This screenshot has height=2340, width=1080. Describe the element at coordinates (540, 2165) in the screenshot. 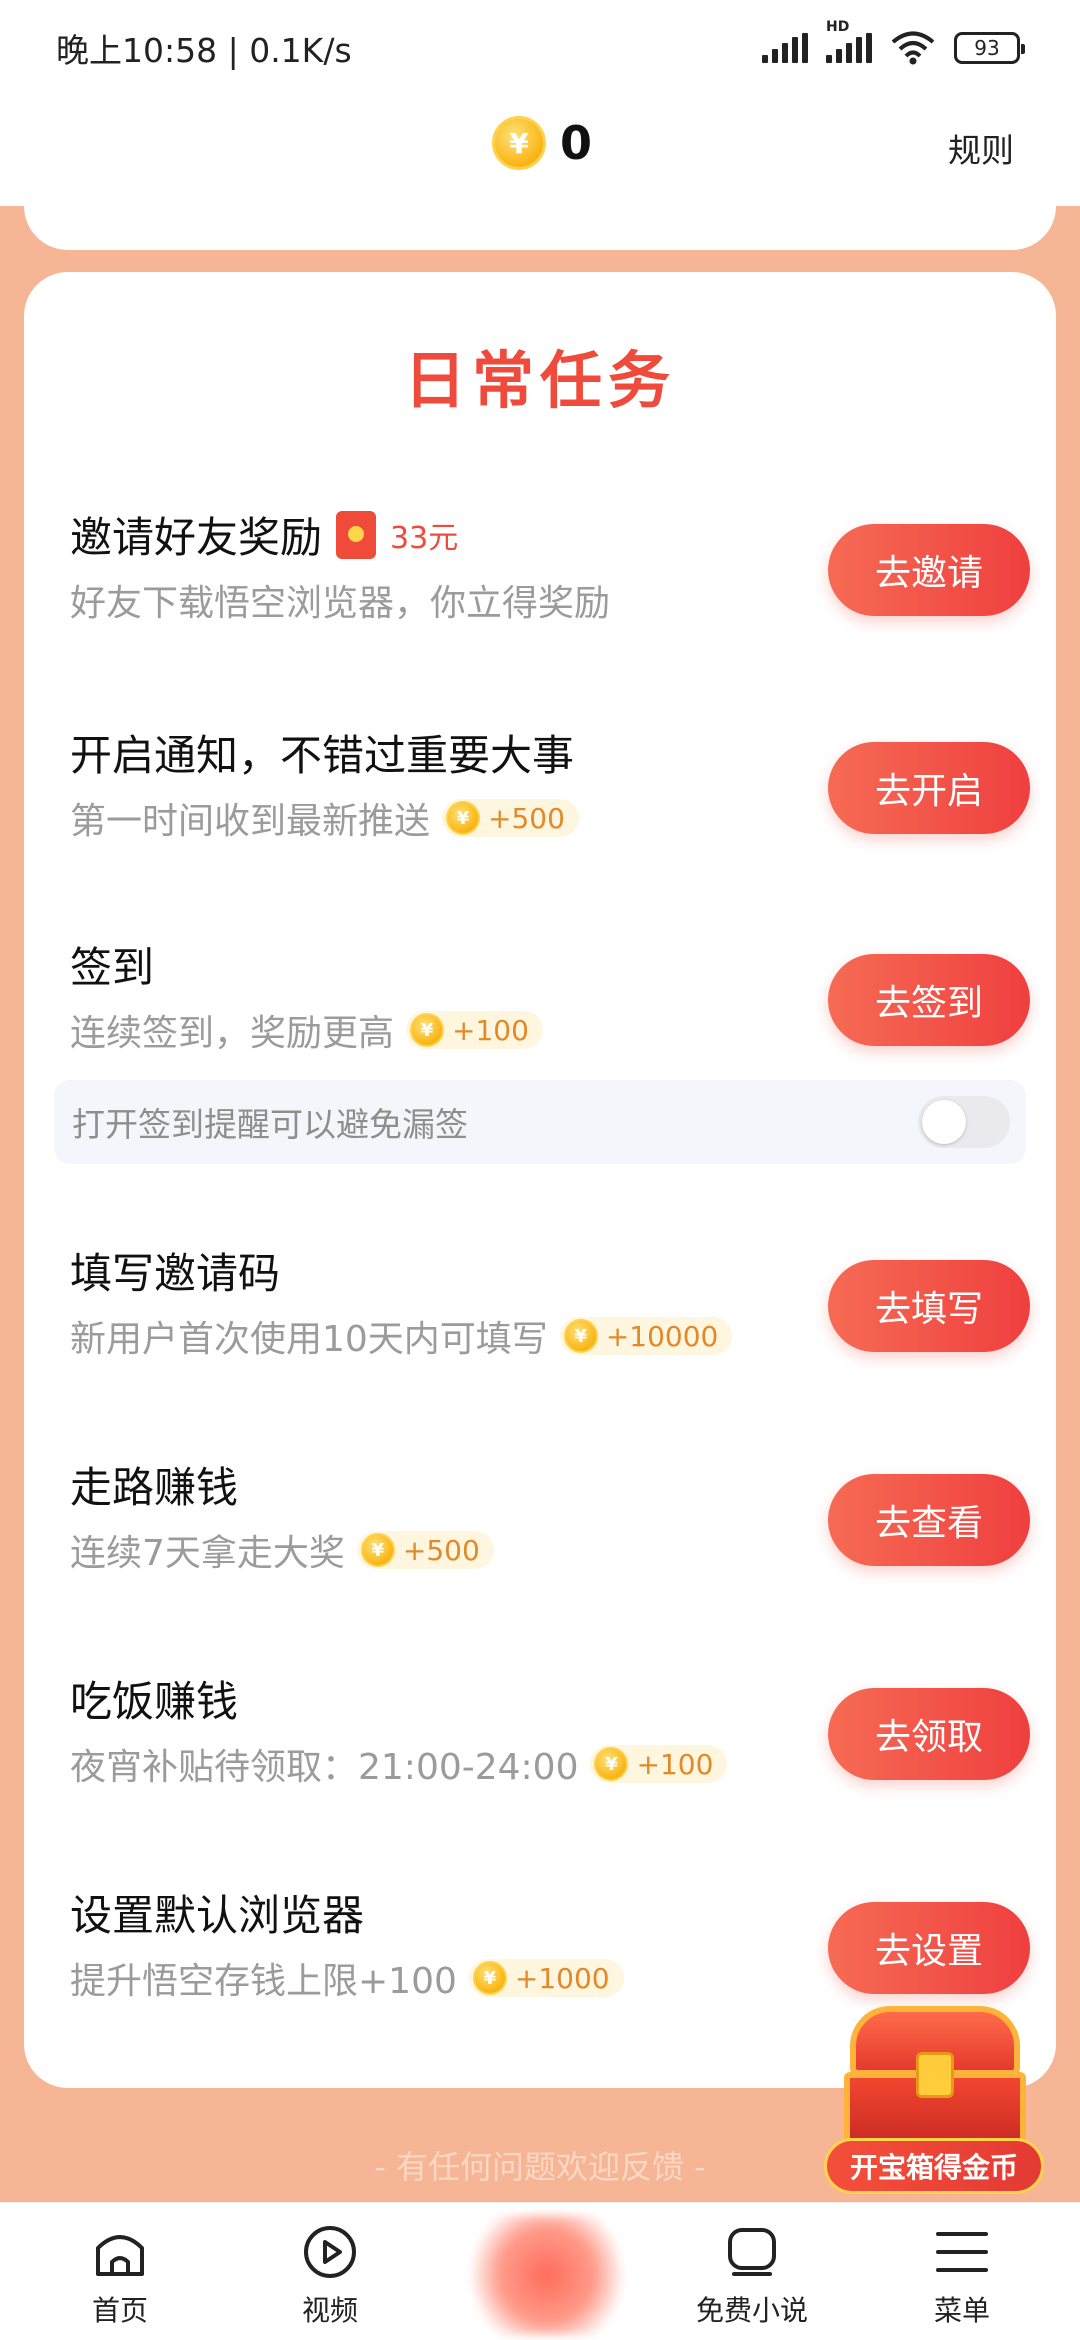

I see `feedback-link: - 有任何问题欢迎反馈 -` at that location.